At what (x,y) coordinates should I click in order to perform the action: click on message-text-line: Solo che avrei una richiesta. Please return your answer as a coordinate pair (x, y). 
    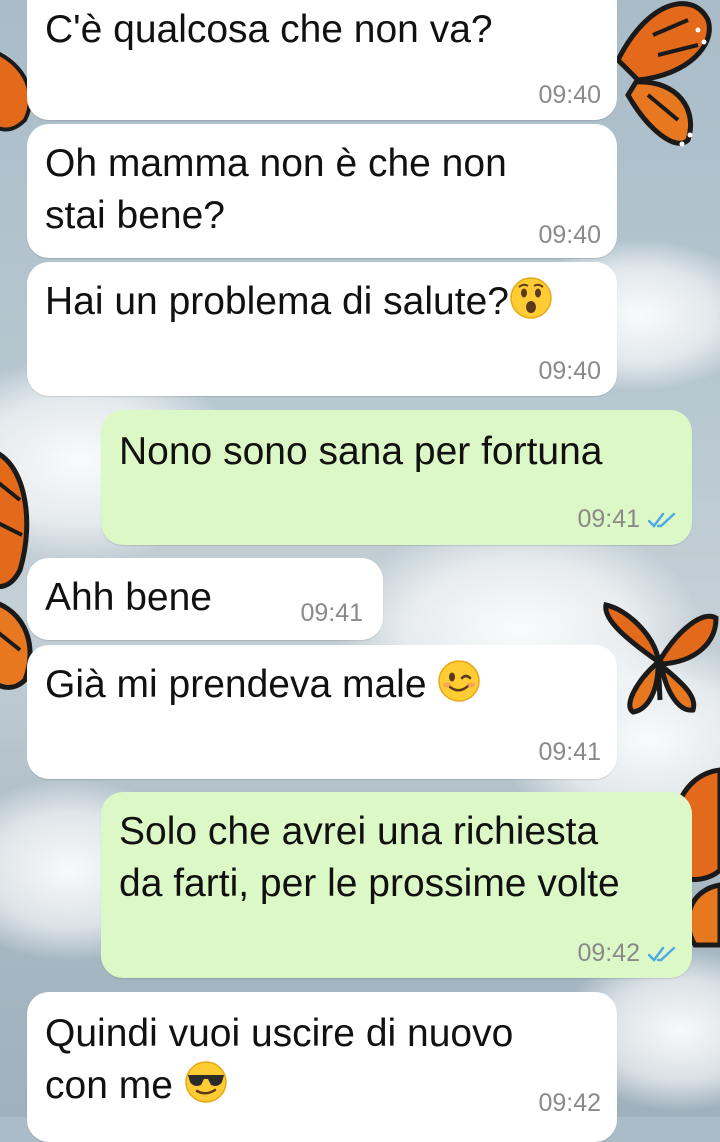
    Looking at the image, I should click on (359, 831).